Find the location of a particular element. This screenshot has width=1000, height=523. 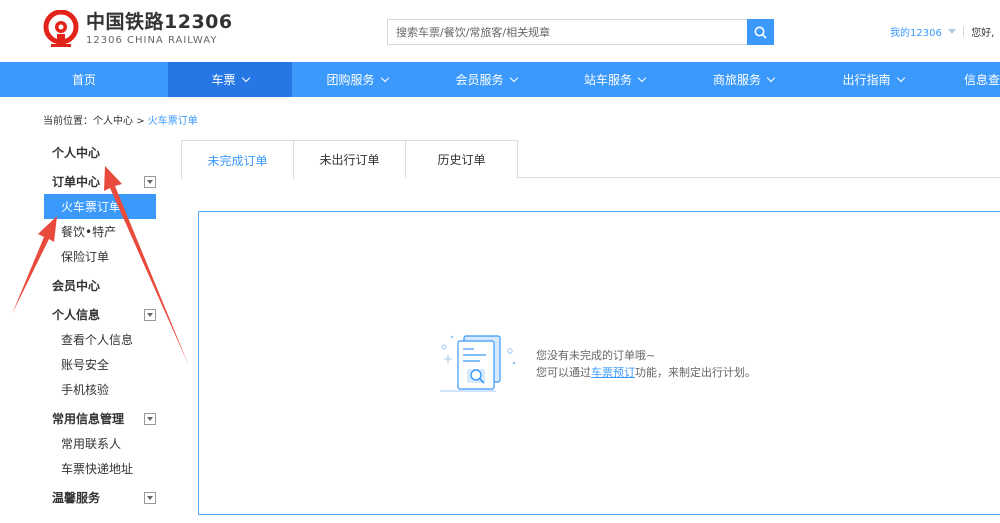

sidebar-group-personal-info: 个人信息 is located at coordinates (100, 314).